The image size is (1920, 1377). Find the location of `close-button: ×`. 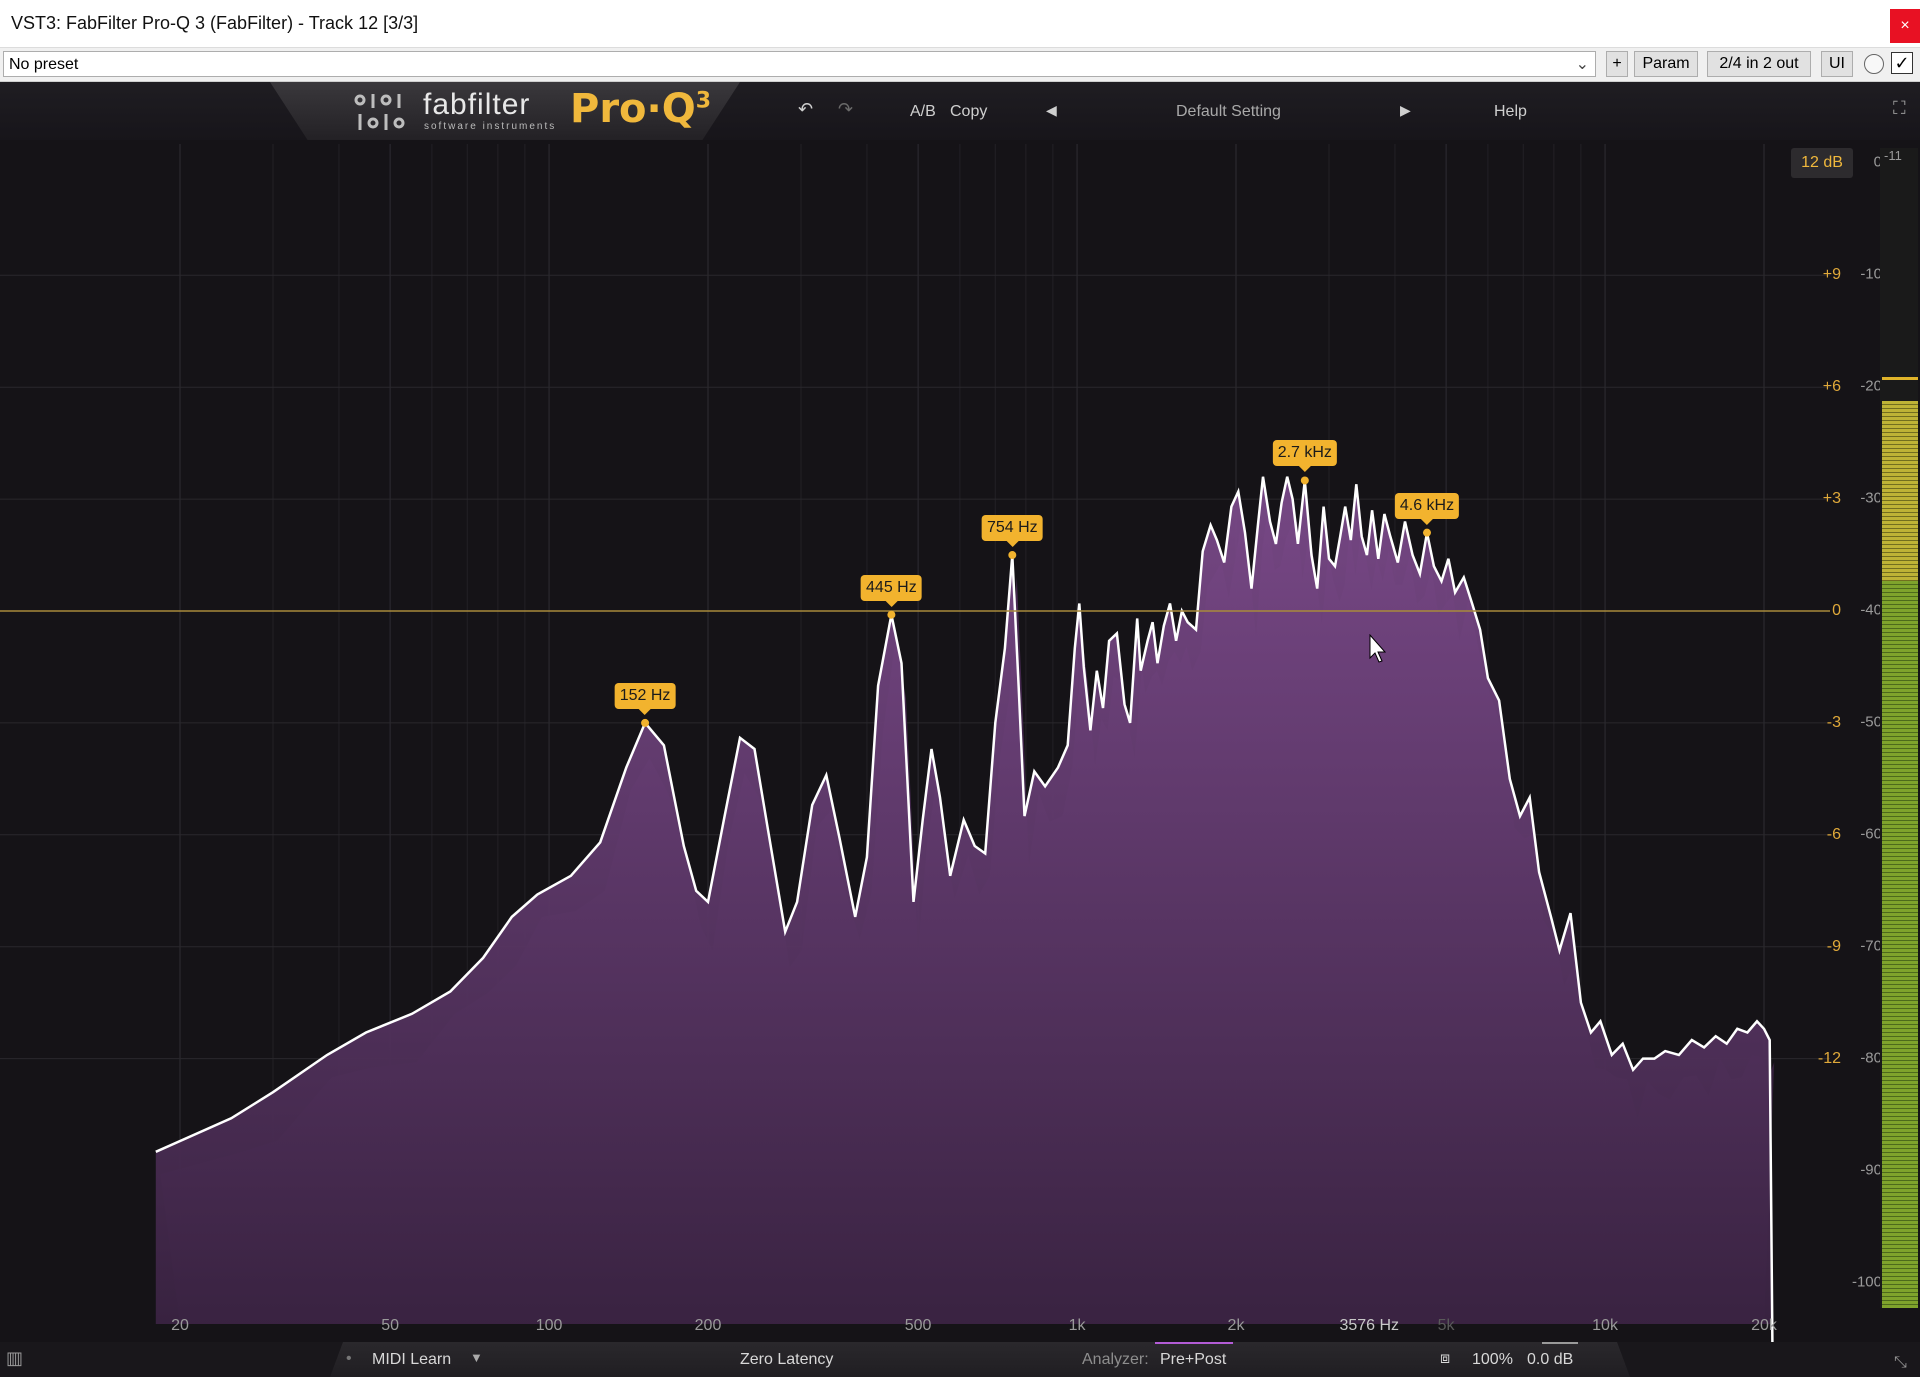

close-button: × is located at coordinates (1905, 26).